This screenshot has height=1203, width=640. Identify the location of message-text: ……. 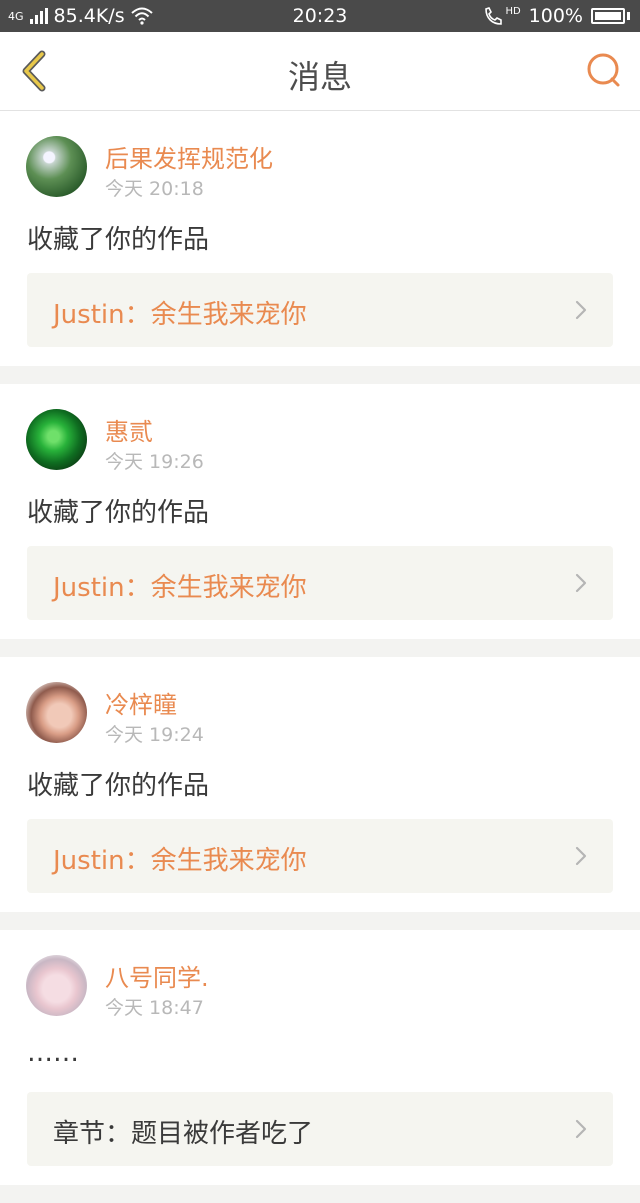
(53, 1053).